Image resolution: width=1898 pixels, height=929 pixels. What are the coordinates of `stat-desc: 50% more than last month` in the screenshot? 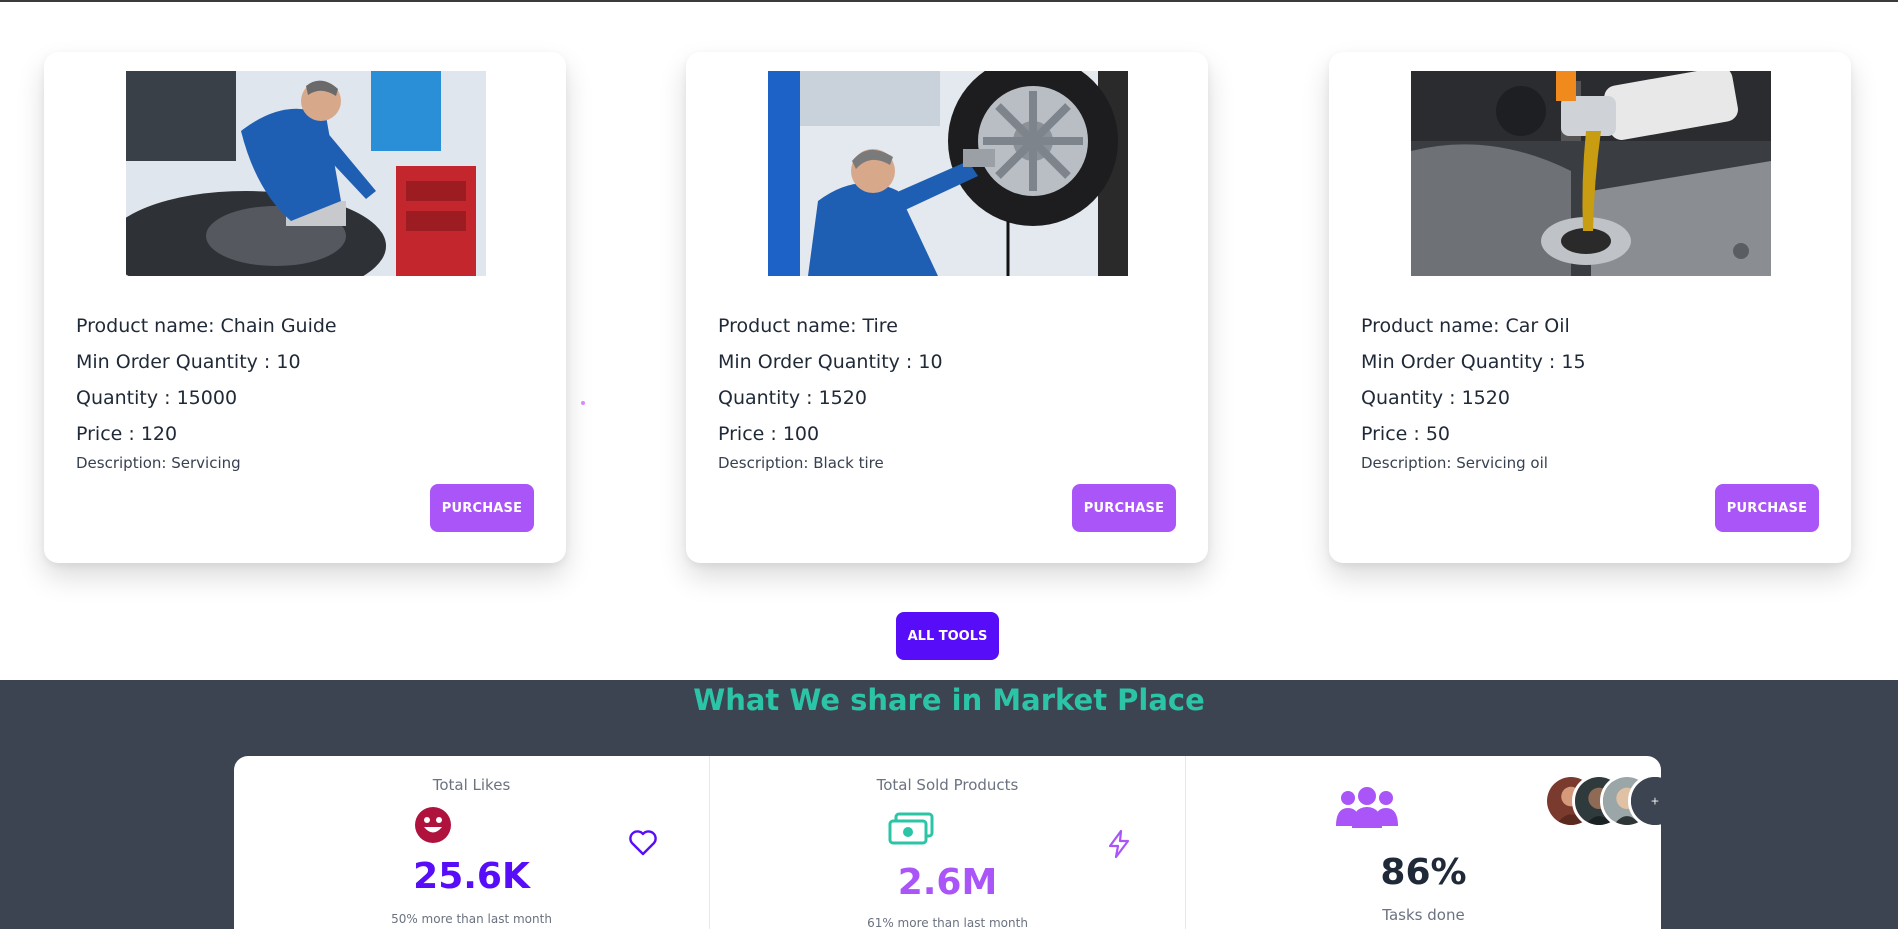 It's located at (471, 919).